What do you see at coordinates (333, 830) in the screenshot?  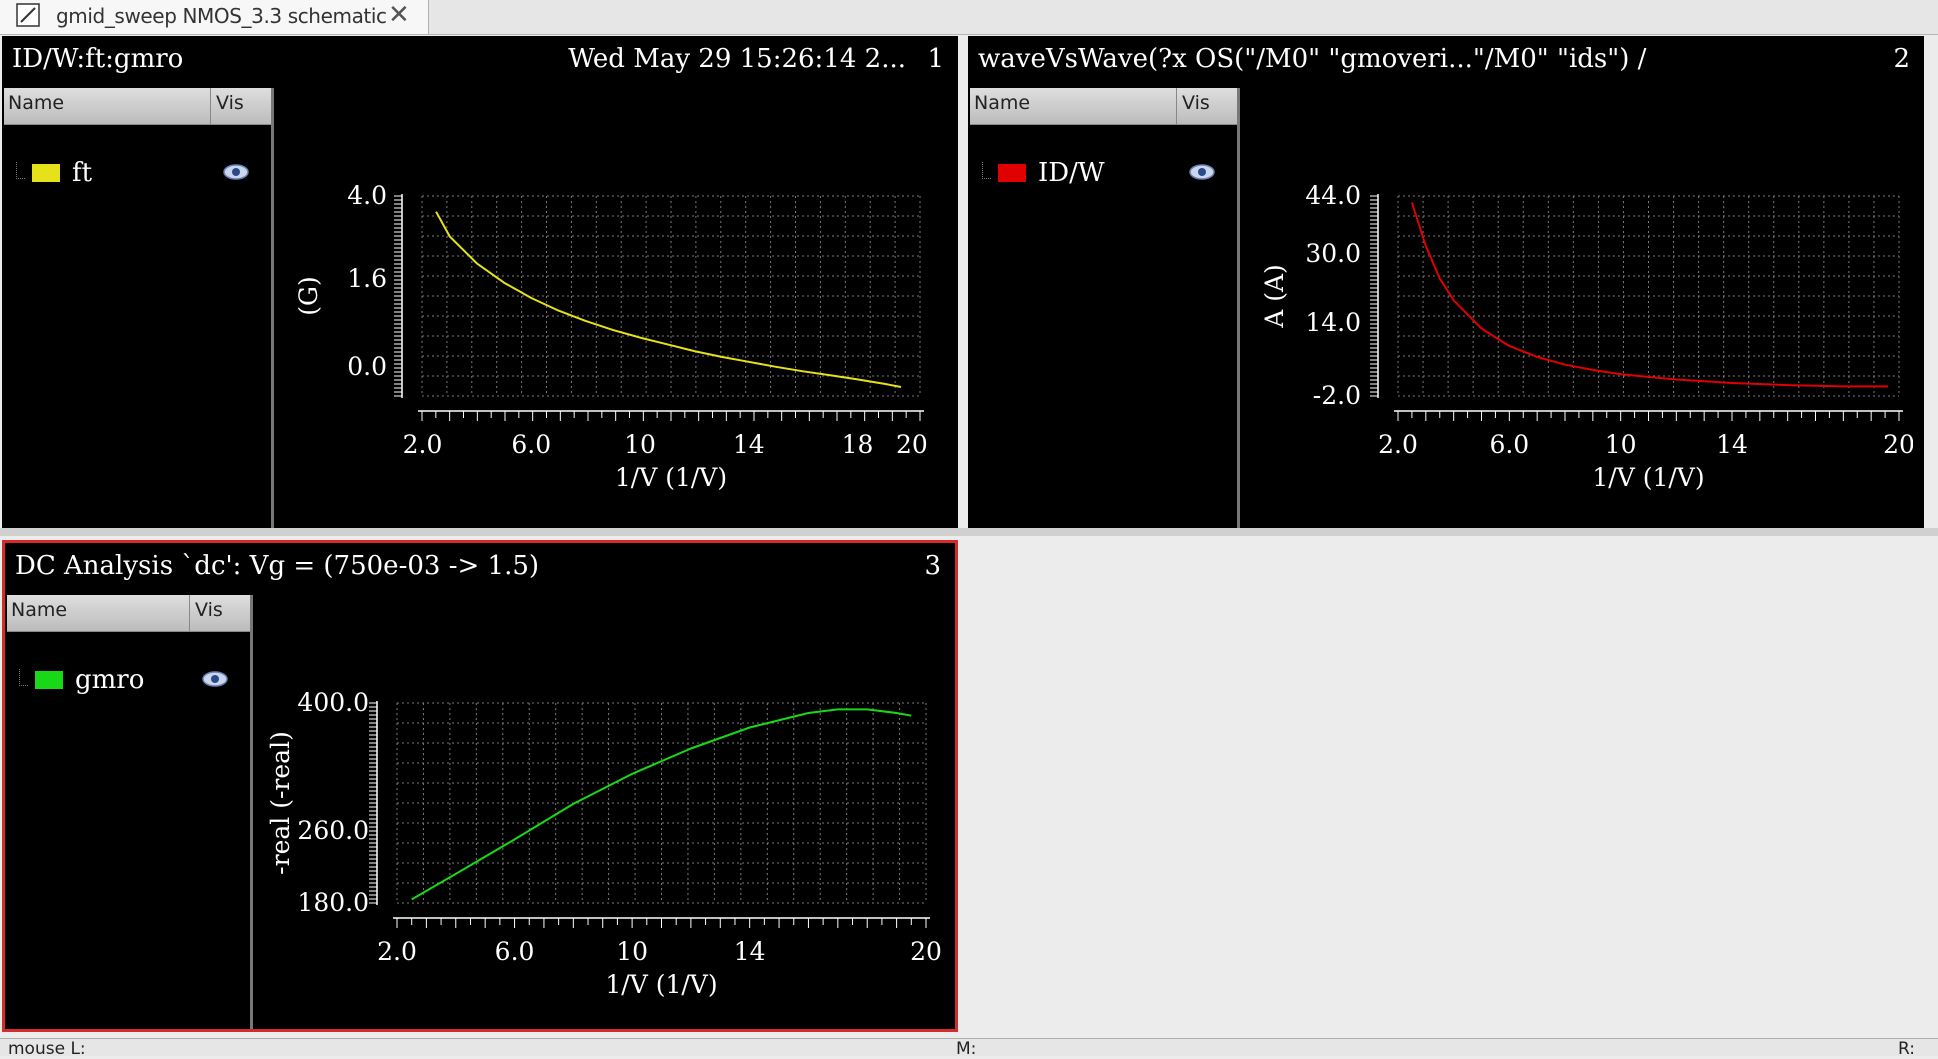 I see `y-tick-label: 260.0` at bounding box center [333, 830].